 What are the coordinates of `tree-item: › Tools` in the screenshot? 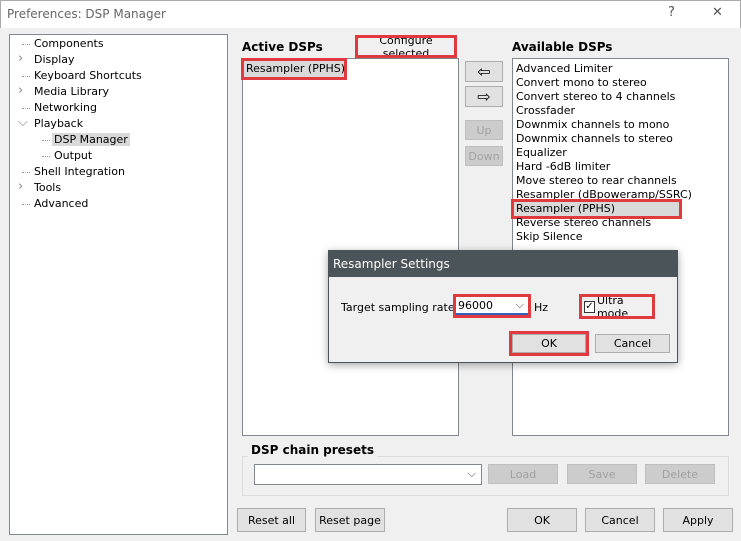 It's located at (36, 187).